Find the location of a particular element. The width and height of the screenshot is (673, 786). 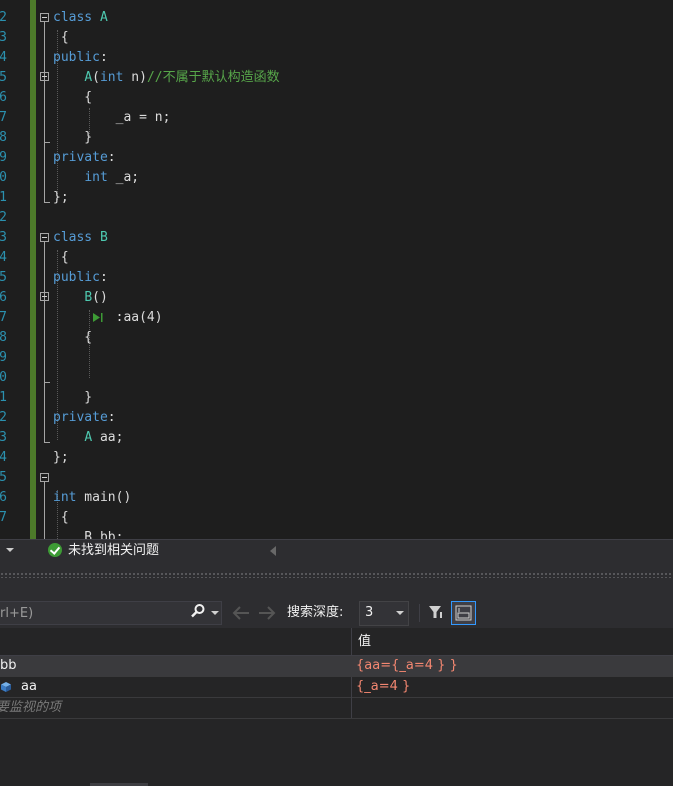

code-line: B bb; is located at coordinates (88, 533).